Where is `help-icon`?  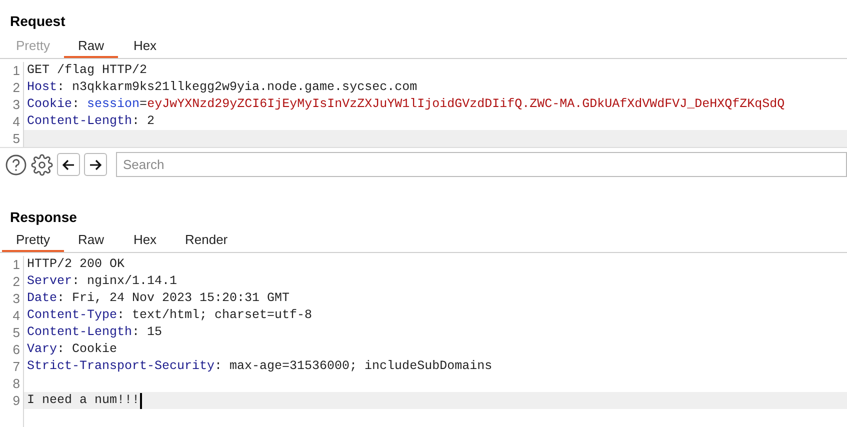 help-icon is located at coordinates (16, 165).